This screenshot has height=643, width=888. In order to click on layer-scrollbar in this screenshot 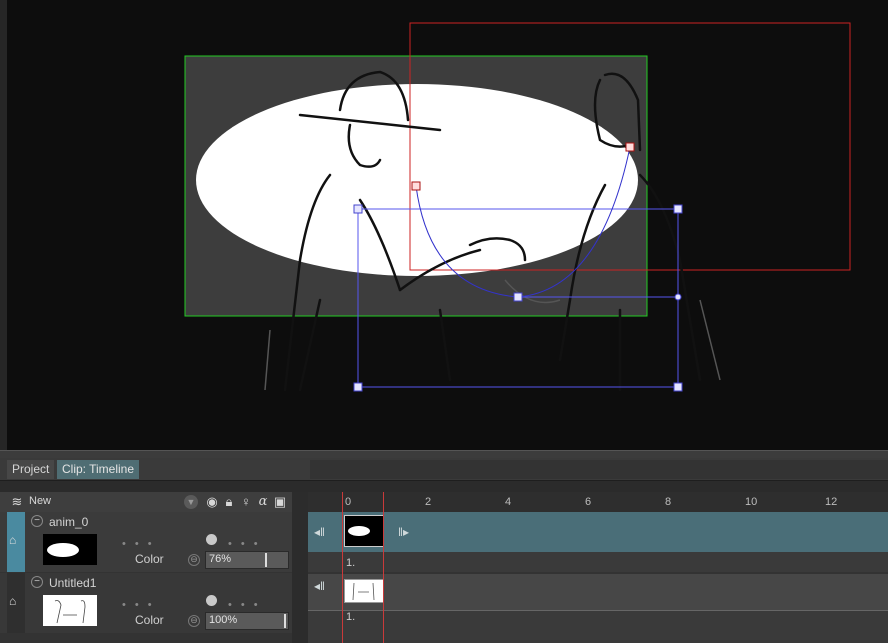, I will do `click(300, 567)`.